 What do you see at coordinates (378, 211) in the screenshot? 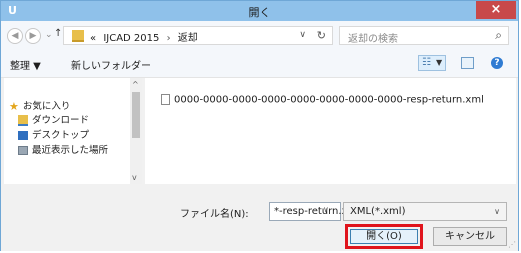
I see `file-type-value: XML(*.xml)` at bounding box center [378, 211].